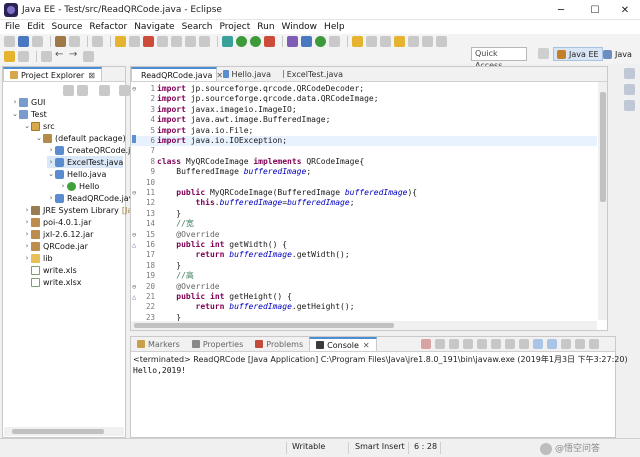 The width and height of the screenshot is (640, 457). I want to click on code-line: 12 this.bufferedImage=bufferedImage;, so click(364, 203).